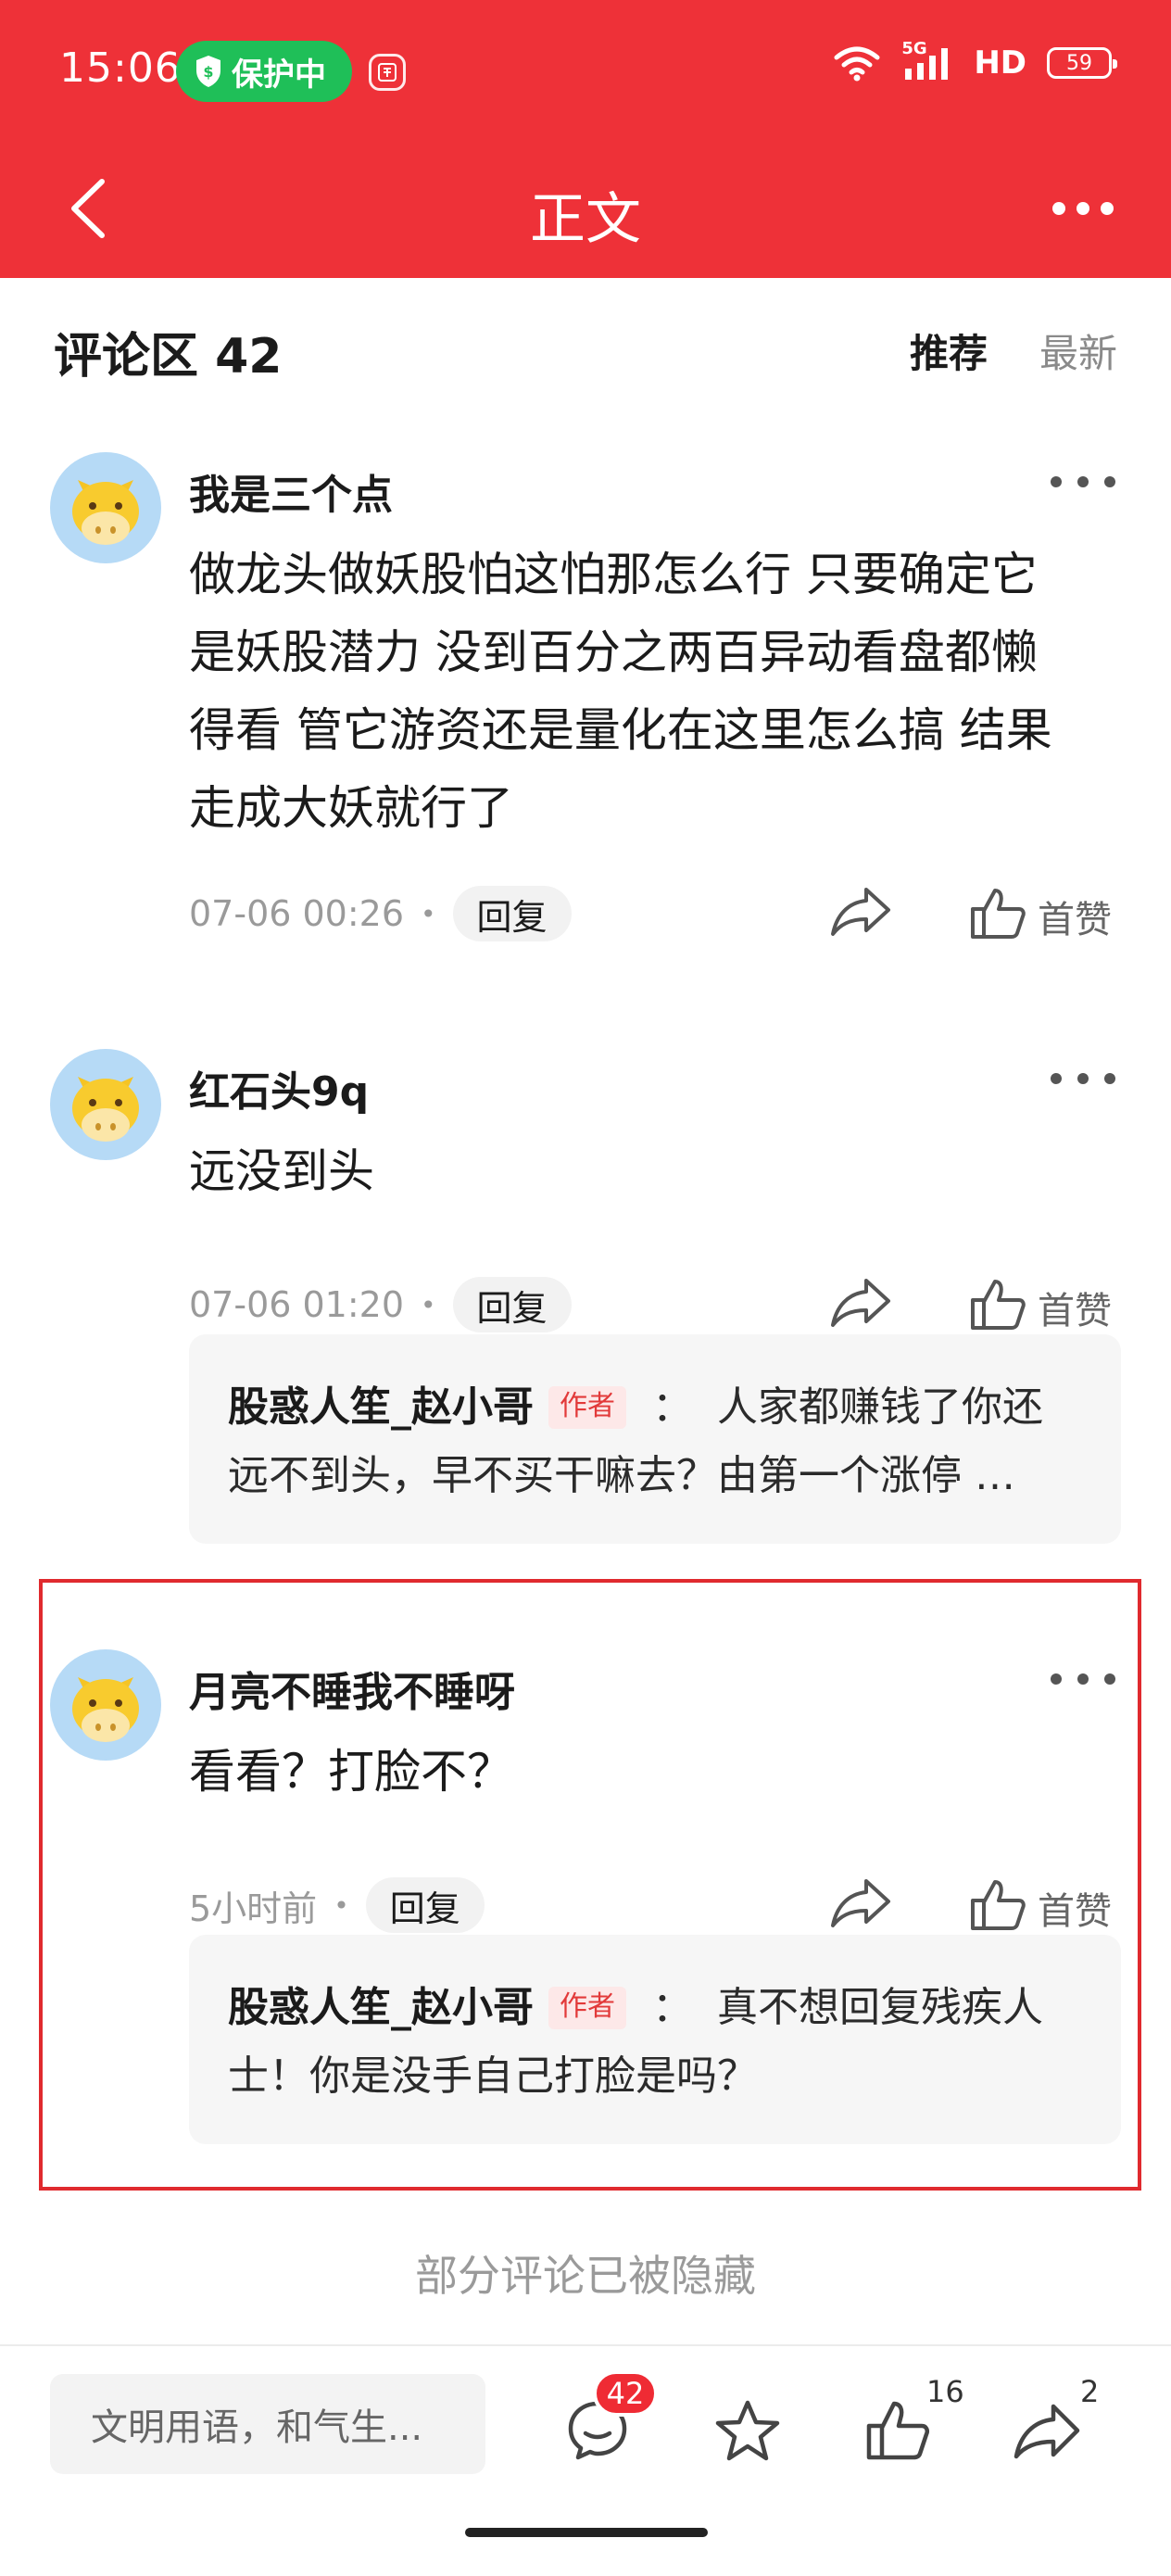  I want to click on reply-text: 人家都赚钱了你还, so click(880, 1407).